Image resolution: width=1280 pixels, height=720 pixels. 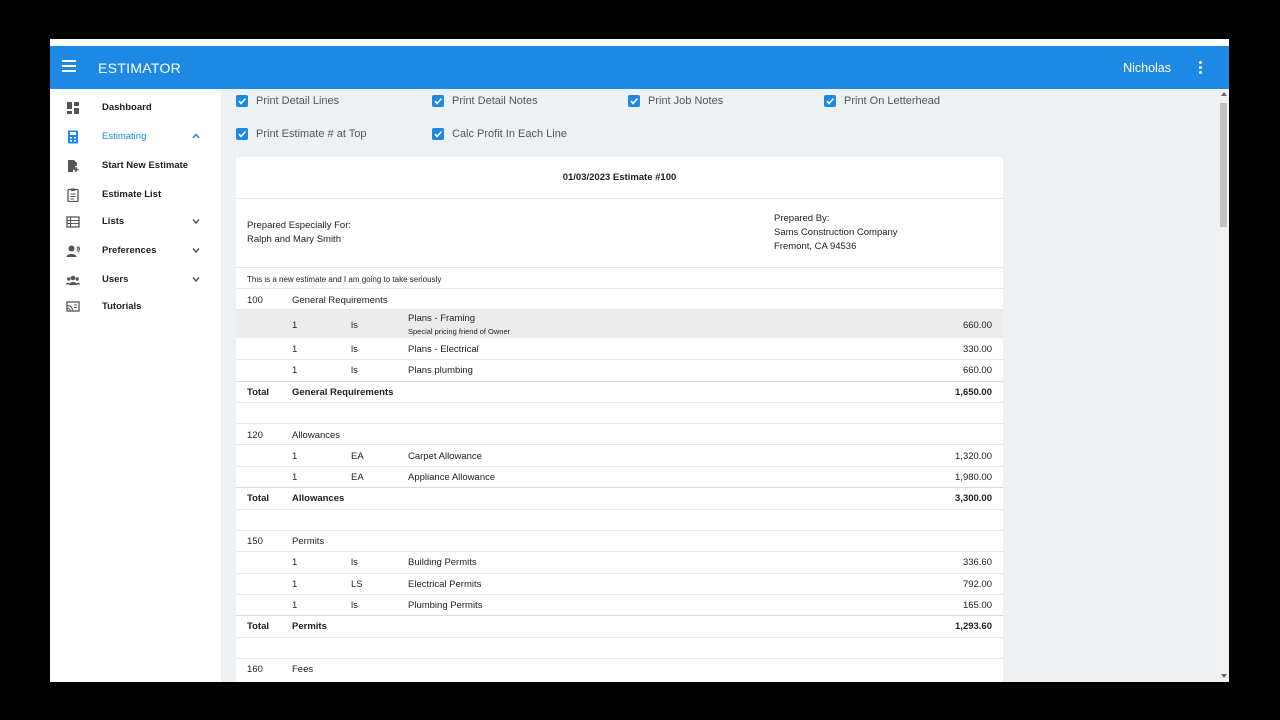 What do you see at coordinates (445, 605) in the screenshot?
I see `line-description: Plumbing Permits` at bounding box center [445, 605].